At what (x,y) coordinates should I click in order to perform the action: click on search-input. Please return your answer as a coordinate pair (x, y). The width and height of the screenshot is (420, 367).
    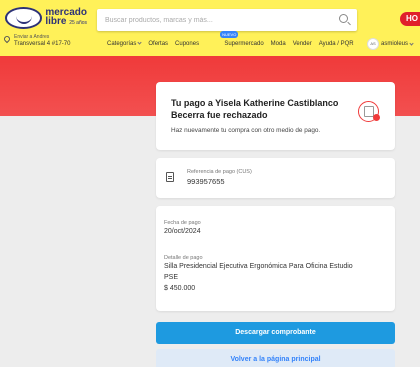
    Looking at the image, I should click on (212, 20).